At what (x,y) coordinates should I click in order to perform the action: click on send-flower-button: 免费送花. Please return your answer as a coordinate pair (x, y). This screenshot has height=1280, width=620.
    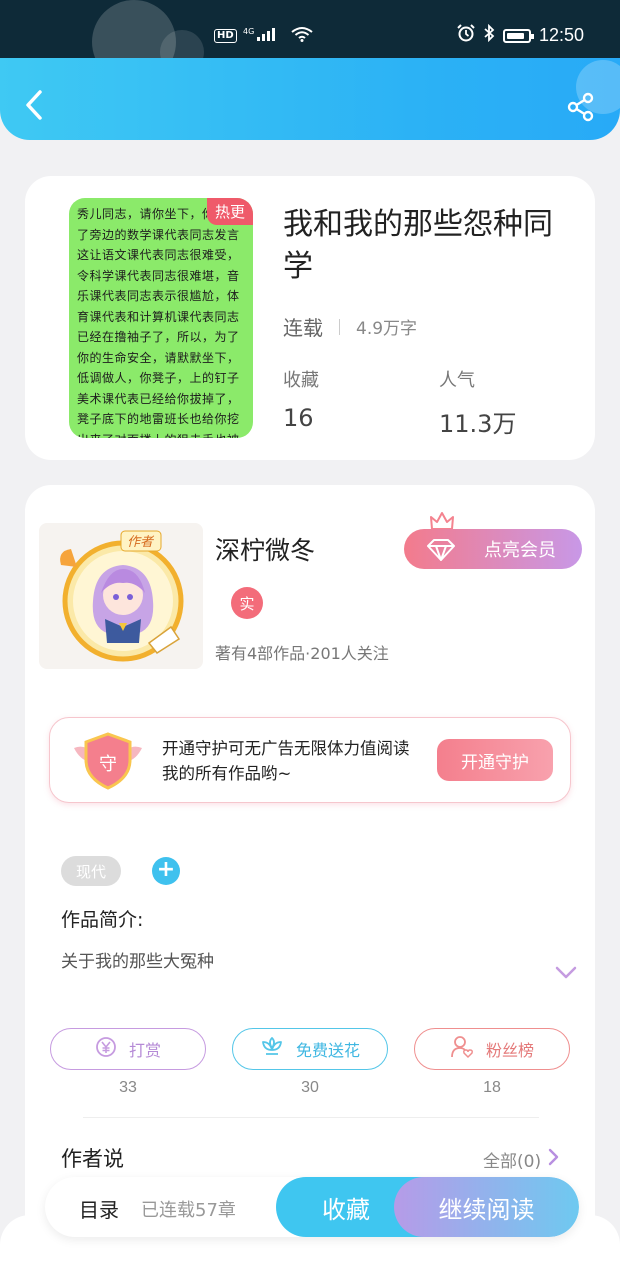
    Looking at the image, I should click on (310, 1049).